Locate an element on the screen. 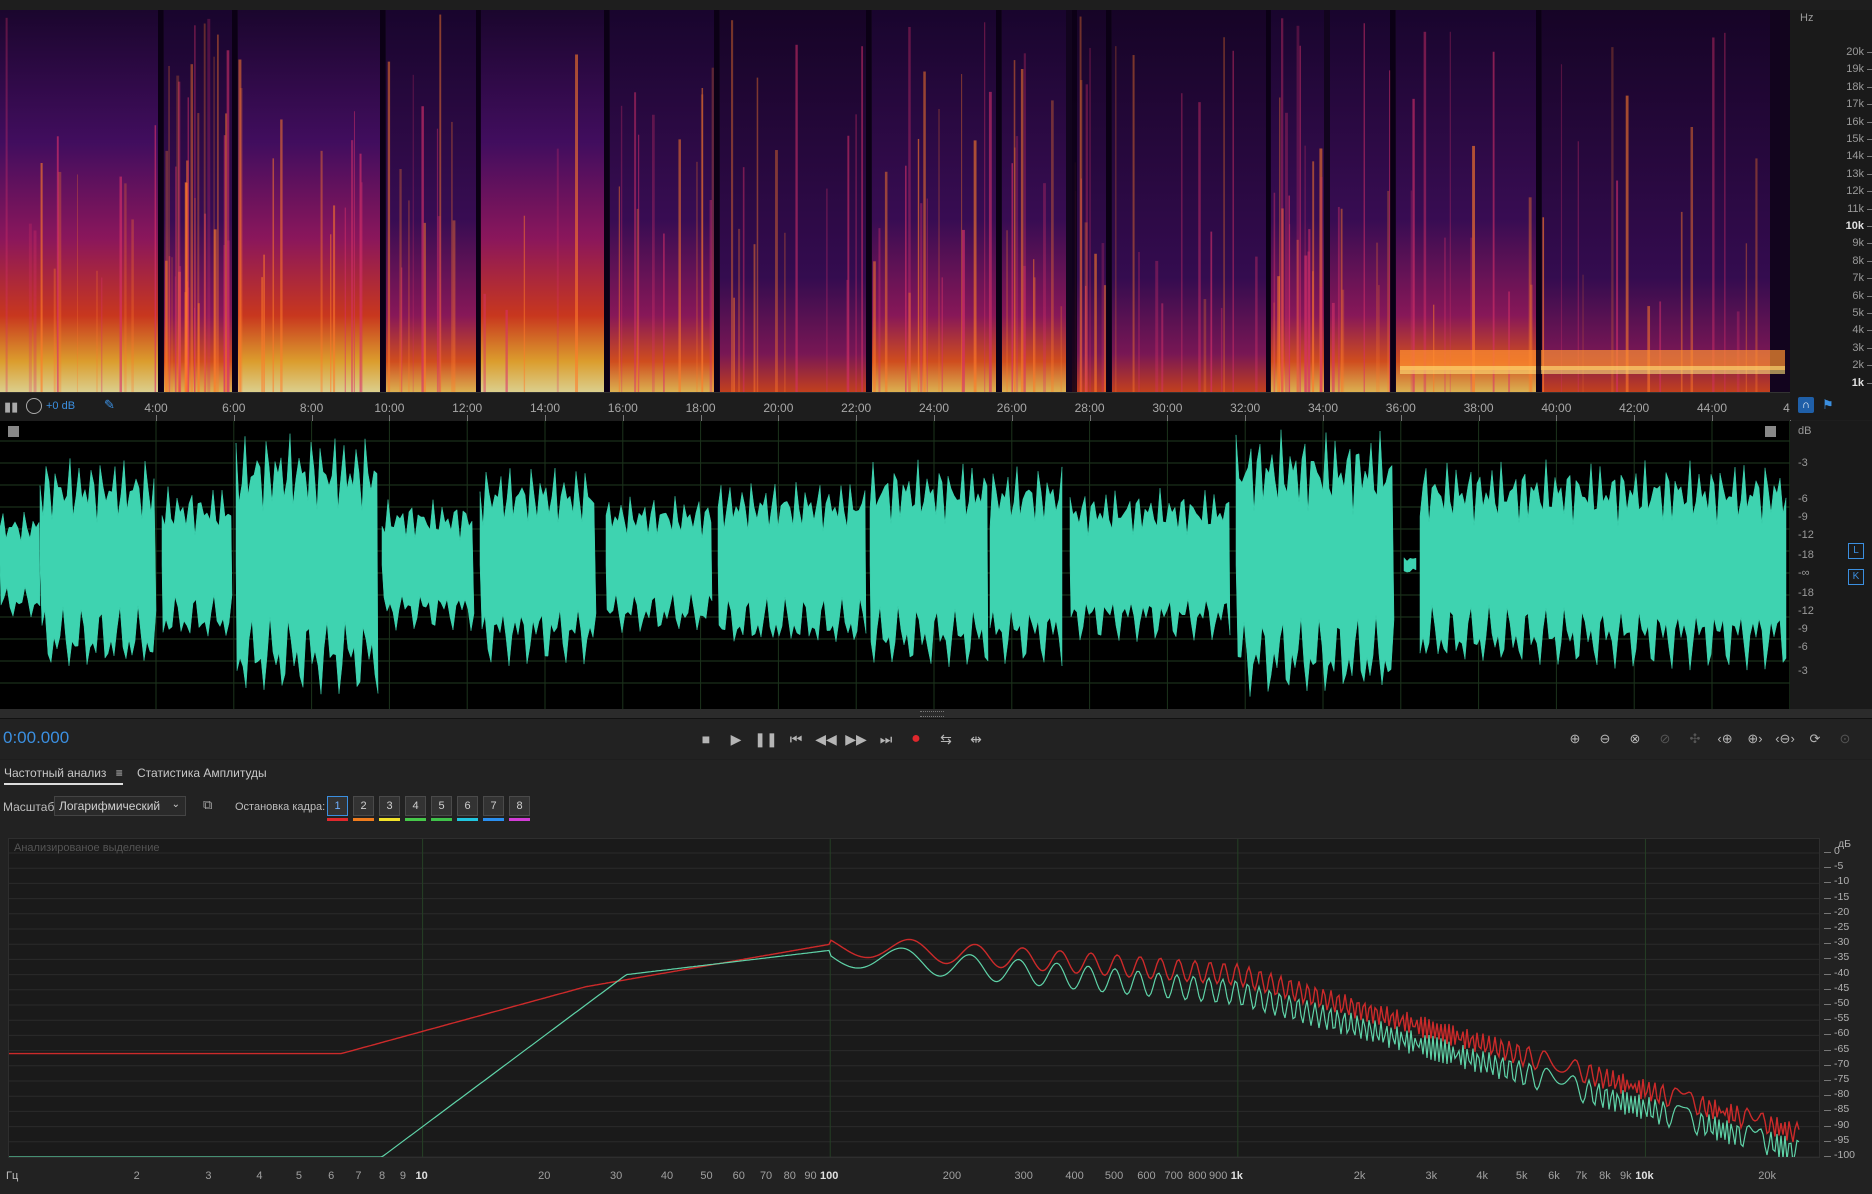 The image size is (1872, 1194). horizontal-scrollbar is located at coordinates (936, 713).